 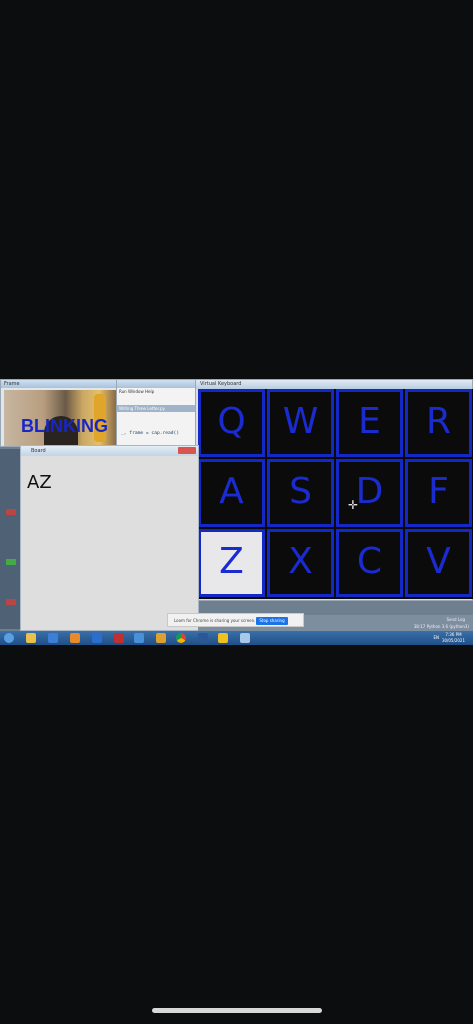 What do you see at coordinates (109, 538) in the screenshot?
I see `board-window: Board AZ` at bounding box center [109, 538].